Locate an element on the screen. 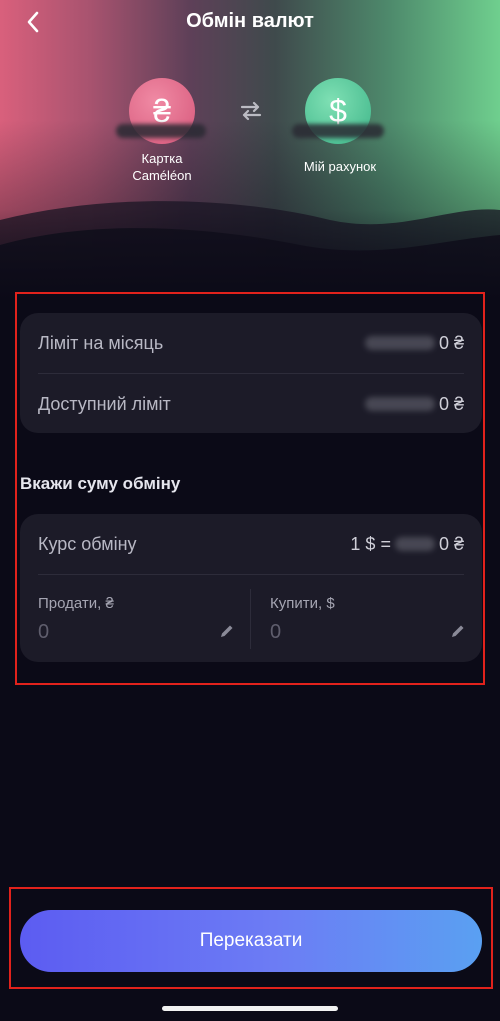 This screenshot has width=500, height=1021. to-account-label: Мій рахунок is located at coordinates (340, 166).